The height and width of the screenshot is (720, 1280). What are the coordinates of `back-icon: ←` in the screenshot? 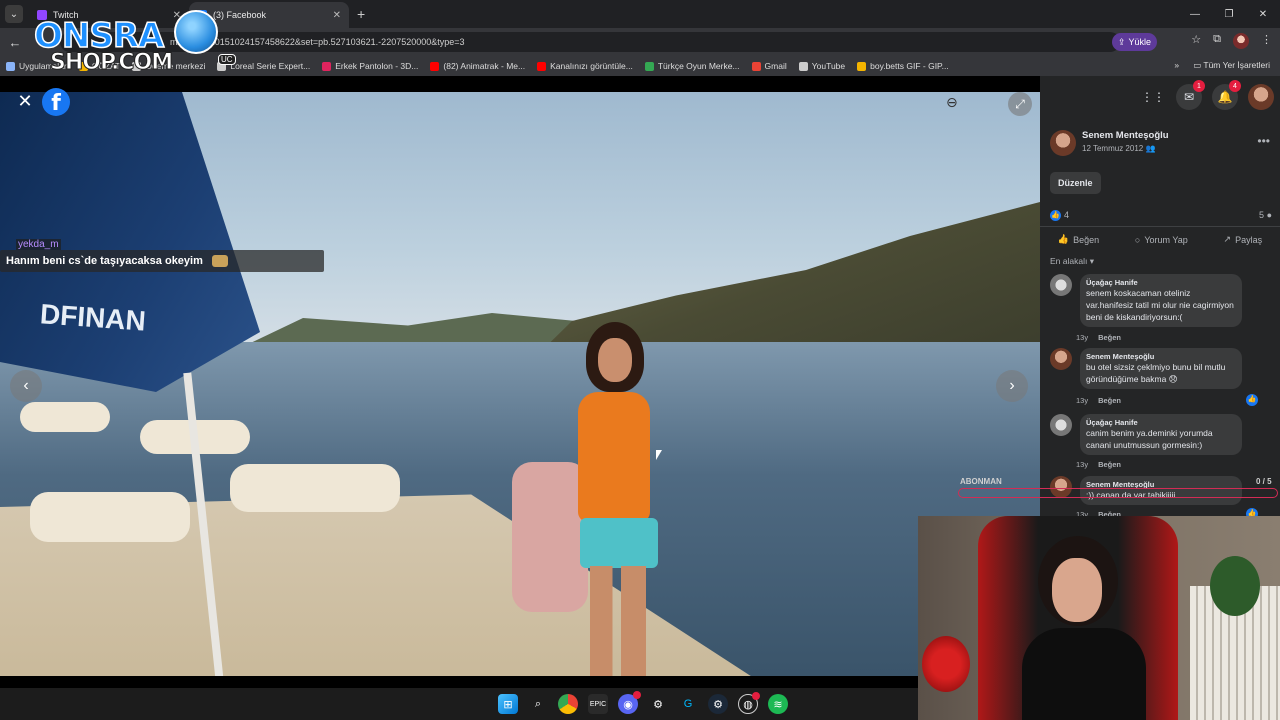 It's located at (15, 42).